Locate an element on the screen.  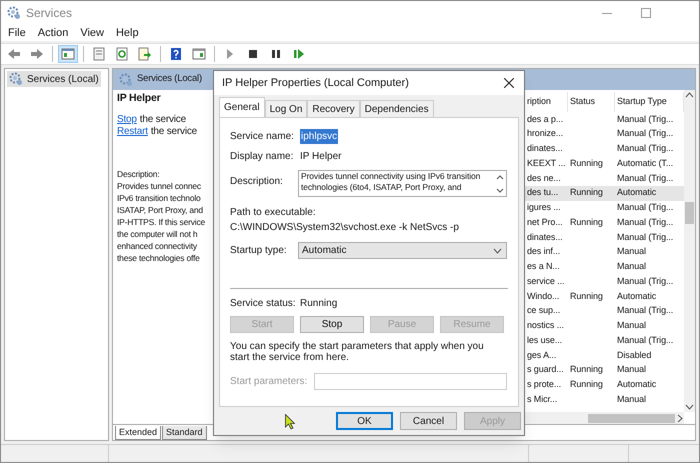
field-label: Path to executable: is located at coordinates (273, 213).